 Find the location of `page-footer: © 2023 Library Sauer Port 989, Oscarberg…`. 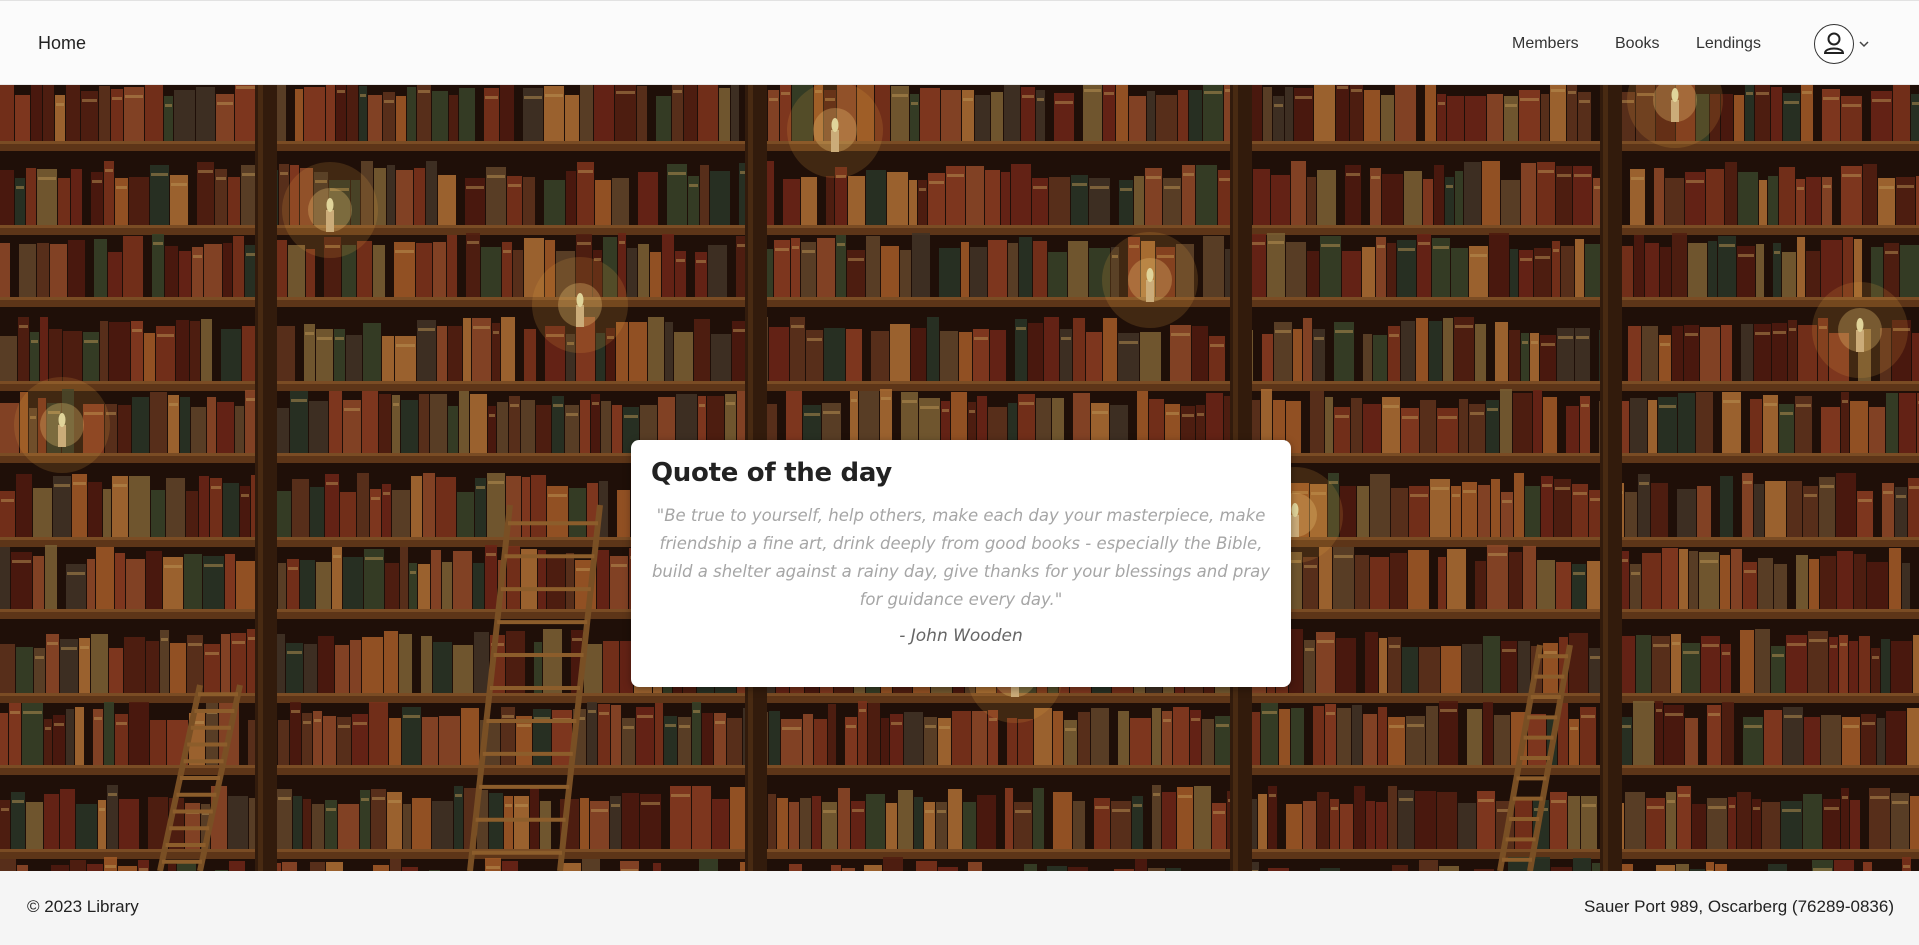

page-footer: © 2023 Library Sauer Port 989, Oscarberg… is located at coordinates (959, 908).